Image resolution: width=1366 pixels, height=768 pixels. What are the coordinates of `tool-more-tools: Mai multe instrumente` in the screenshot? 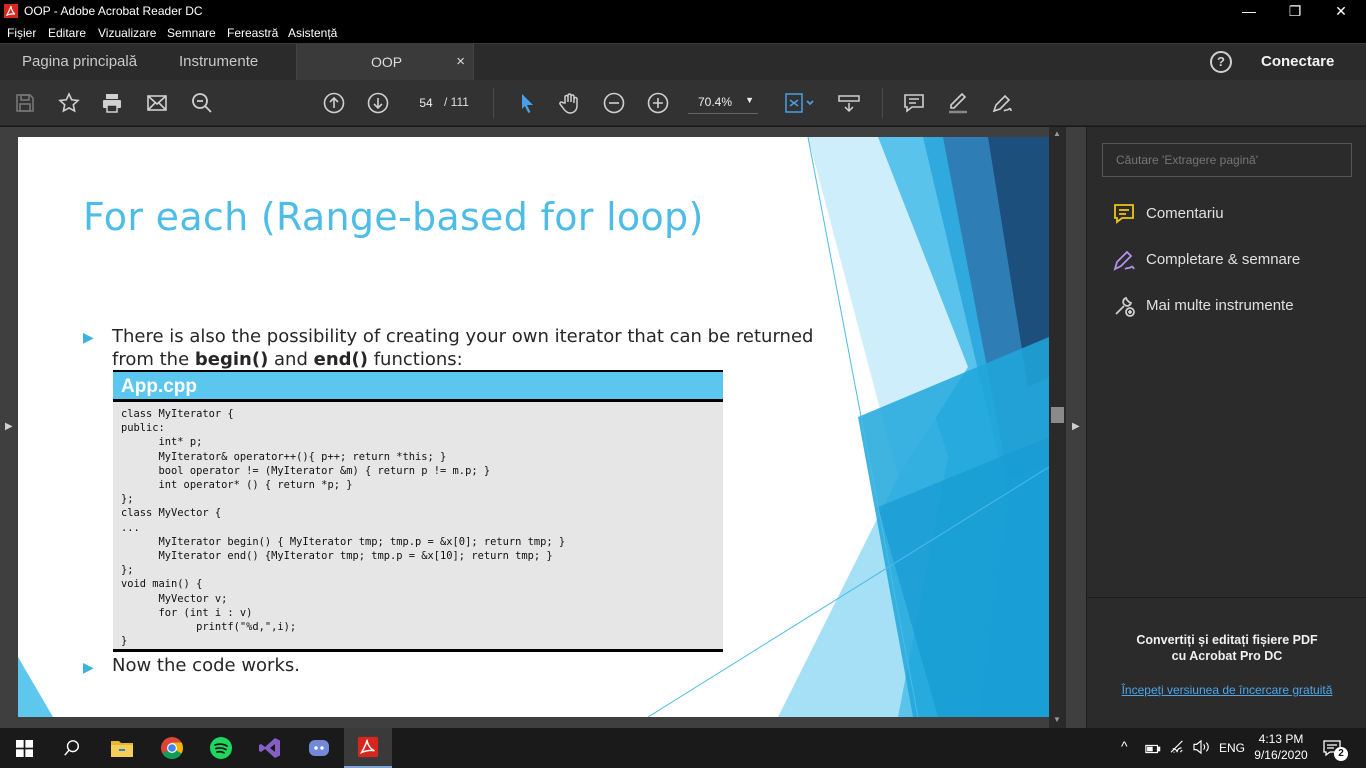 It's located at (1232, 307).